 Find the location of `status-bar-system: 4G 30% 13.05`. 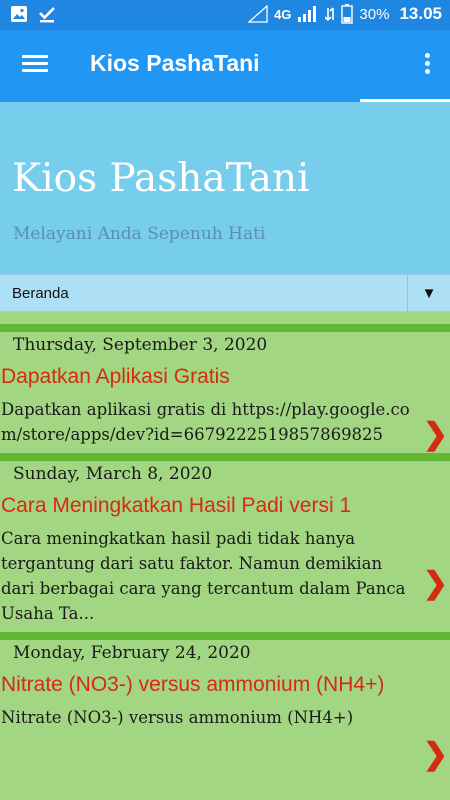

status-bar-system: 4G 30% 13.05 is located at coordinates (345, 14).